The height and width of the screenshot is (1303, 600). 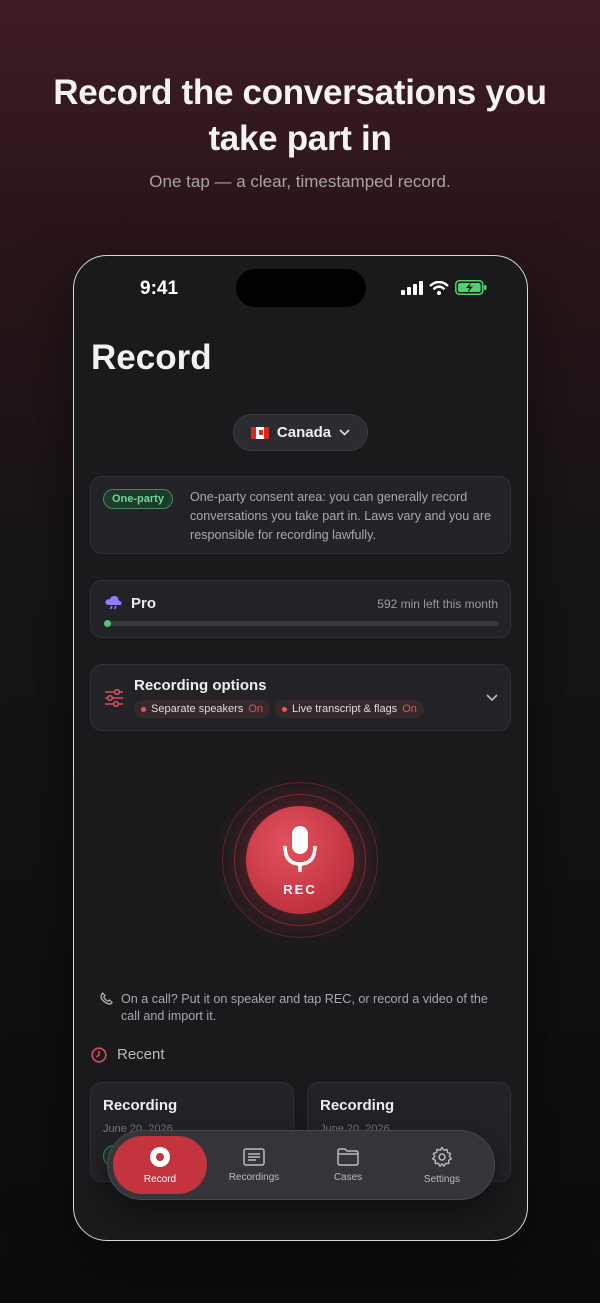 I want to click on tab-label: Cases, so click(x=348, y=1177).